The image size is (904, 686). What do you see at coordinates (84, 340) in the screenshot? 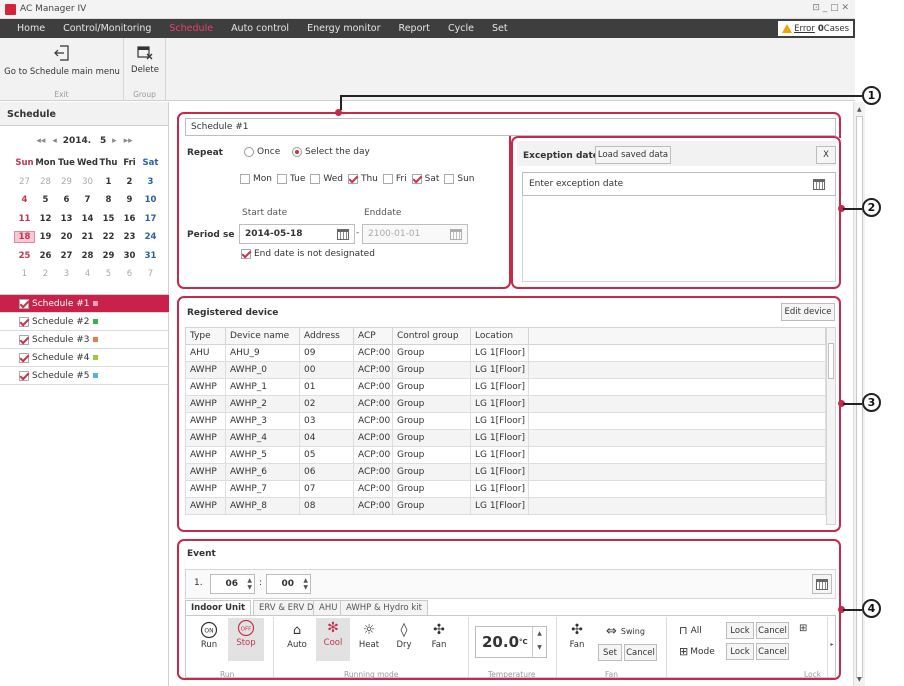
I see `schedule-list-item: Schedule #3` at bounding box center [84, 340].